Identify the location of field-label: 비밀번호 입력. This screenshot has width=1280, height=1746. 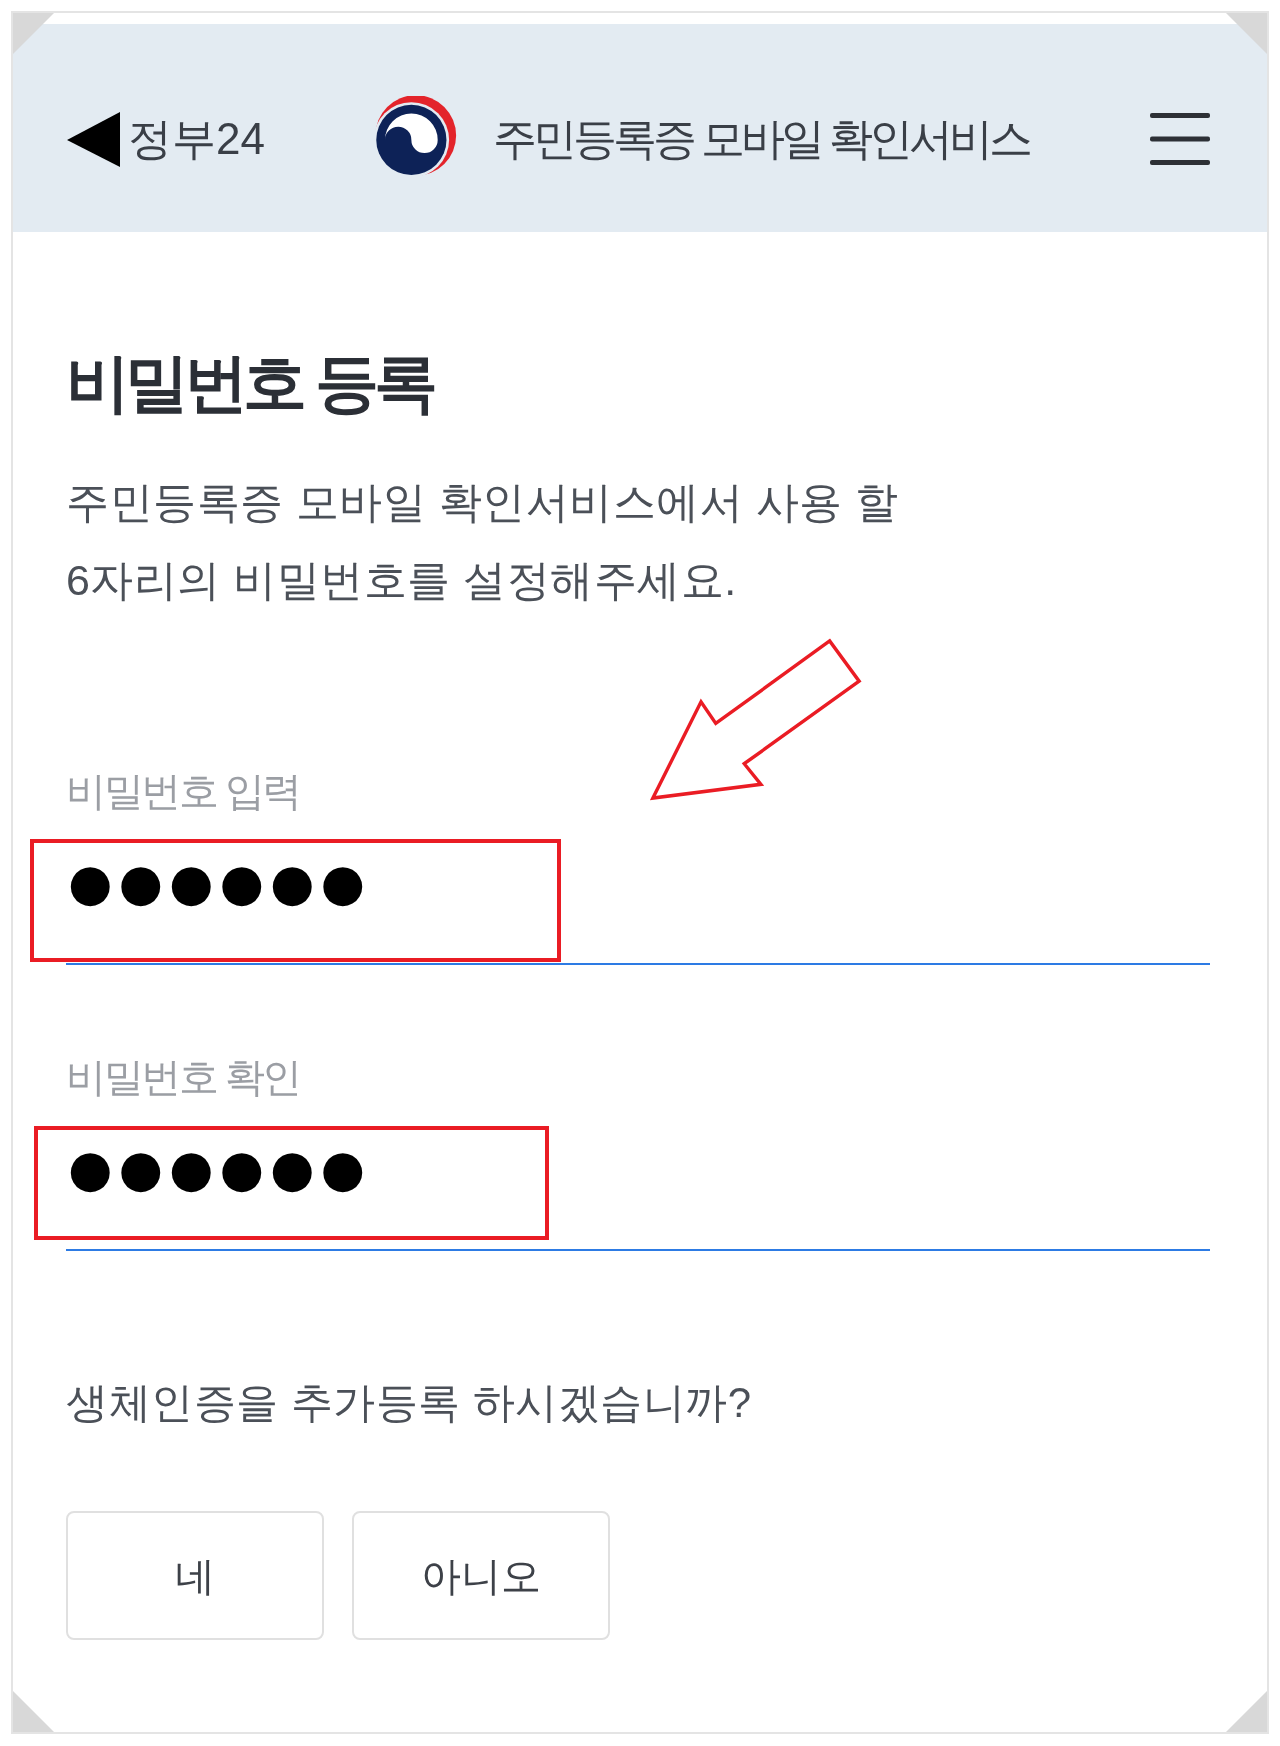
(183, 791).